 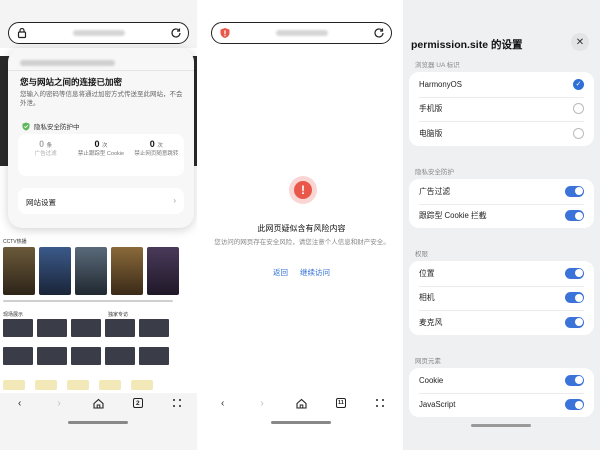 I want to click on toggle-row-cookie: Cookie, so click(x=501, y=380).